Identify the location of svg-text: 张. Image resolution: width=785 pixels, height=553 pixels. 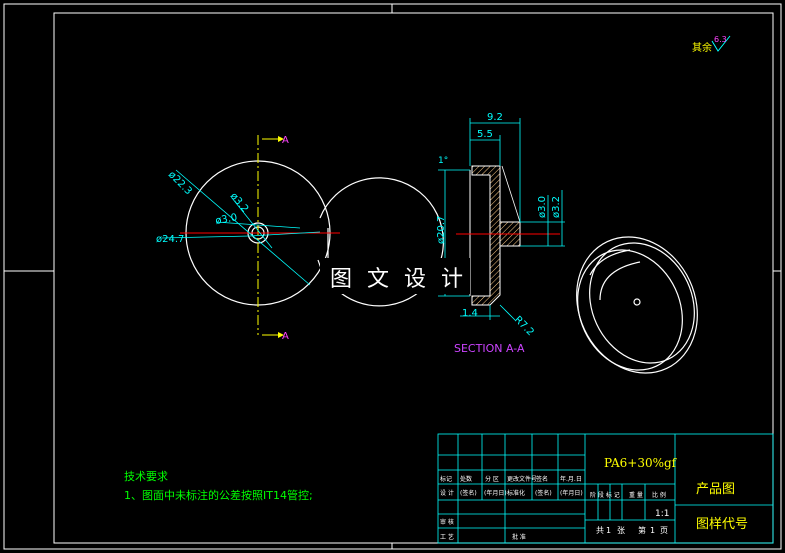
(621, 530).